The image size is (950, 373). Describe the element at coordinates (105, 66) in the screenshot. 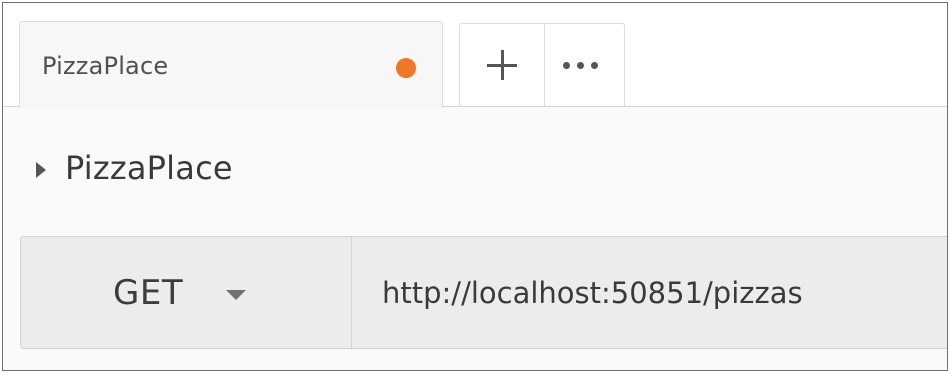

I see `tab-label: PizzaPlace` at that location.